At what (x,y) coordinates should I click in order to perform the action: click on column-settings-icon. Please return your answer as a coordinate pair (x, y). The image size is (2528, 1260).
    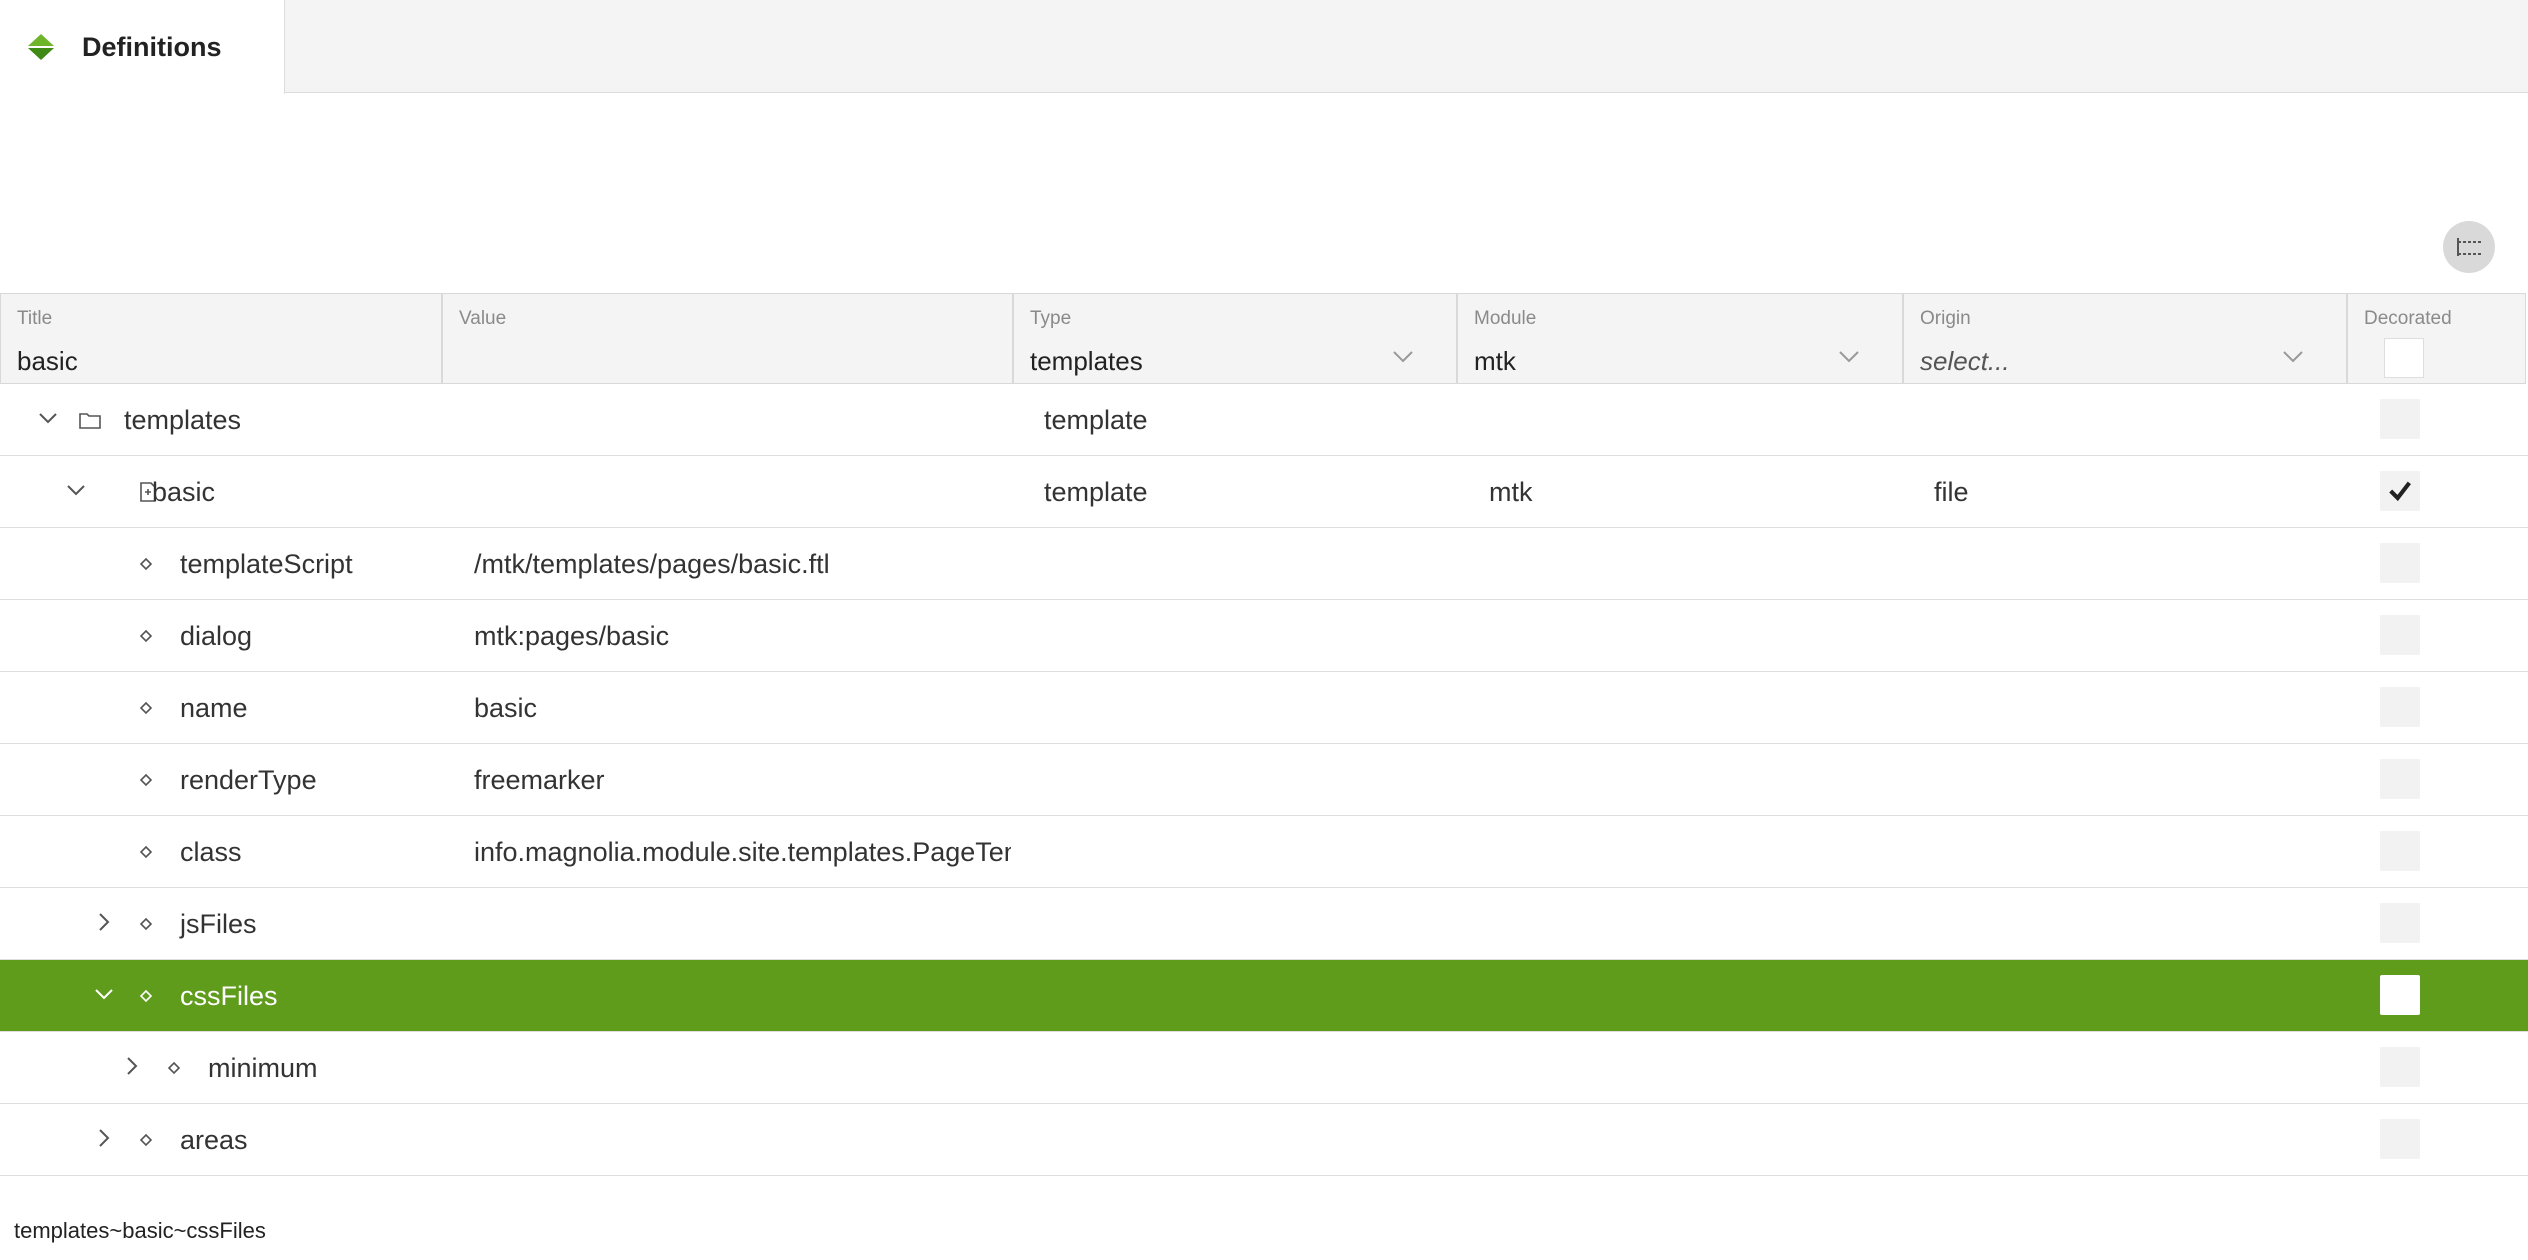
    Looking at the image, I should click on (2469, 247).